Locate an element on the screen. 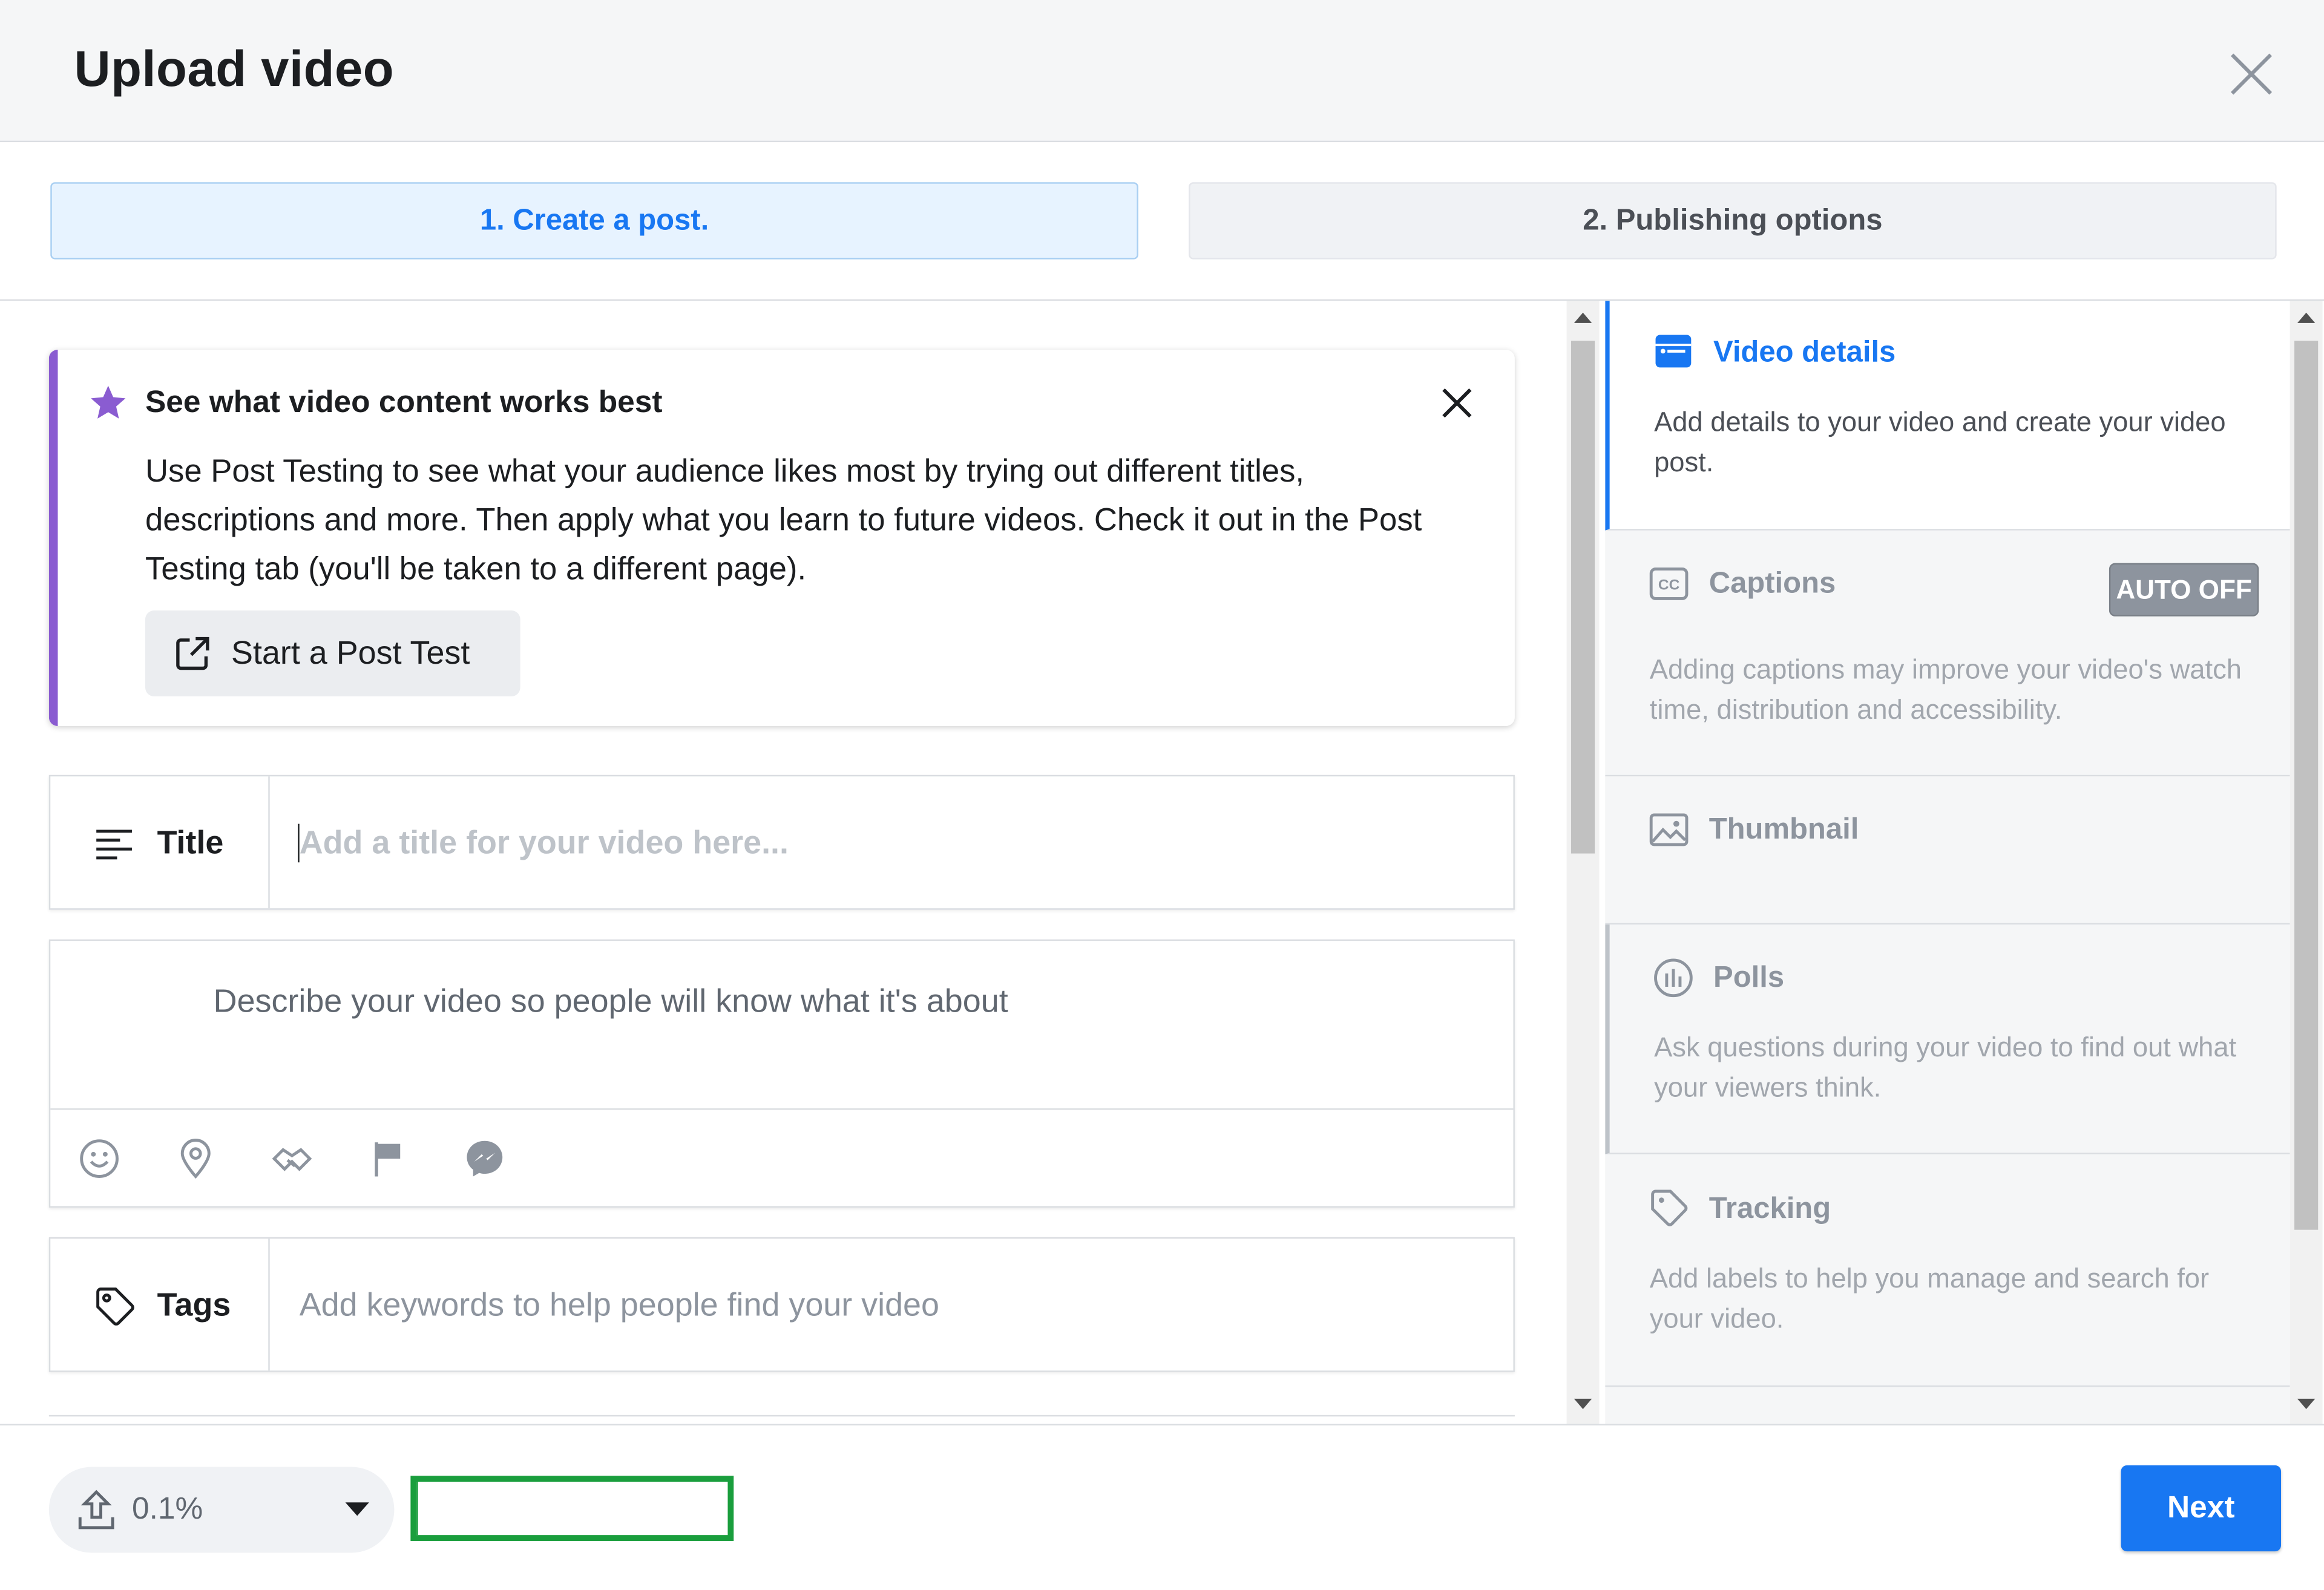  title-label: Title is located at coordinates (190, 843).